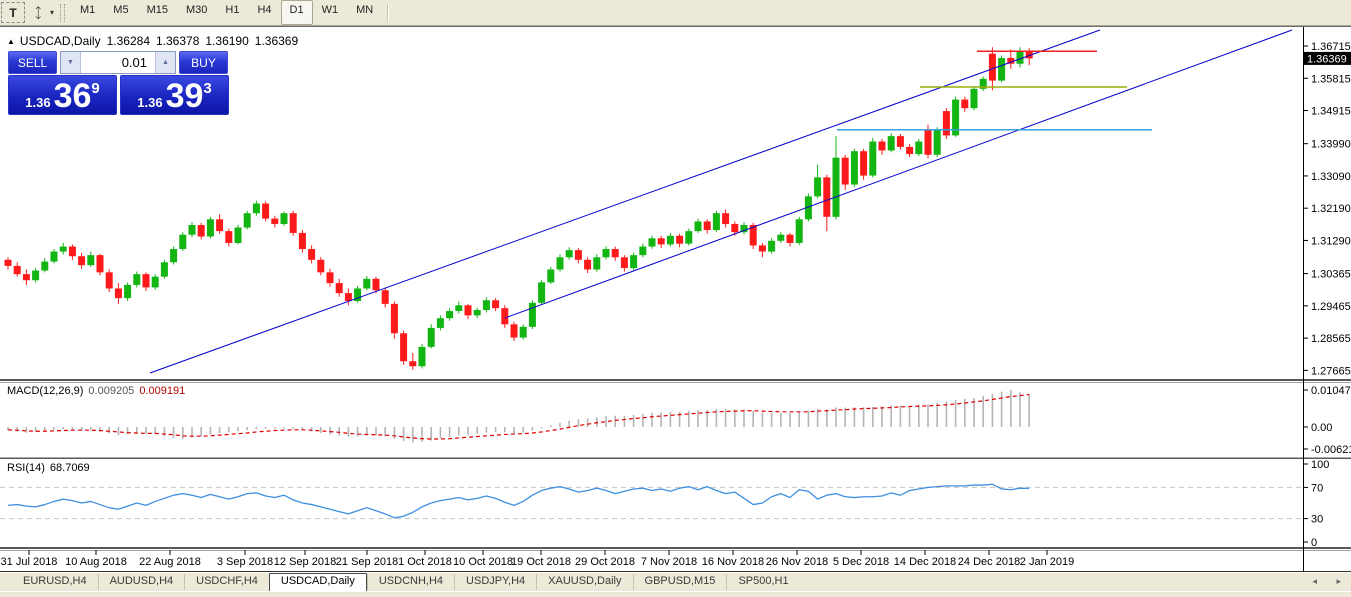 This screenshot has height=597, width=1351. I want to click on tab-scroll-right-button: ▸, so click(1338, 581).